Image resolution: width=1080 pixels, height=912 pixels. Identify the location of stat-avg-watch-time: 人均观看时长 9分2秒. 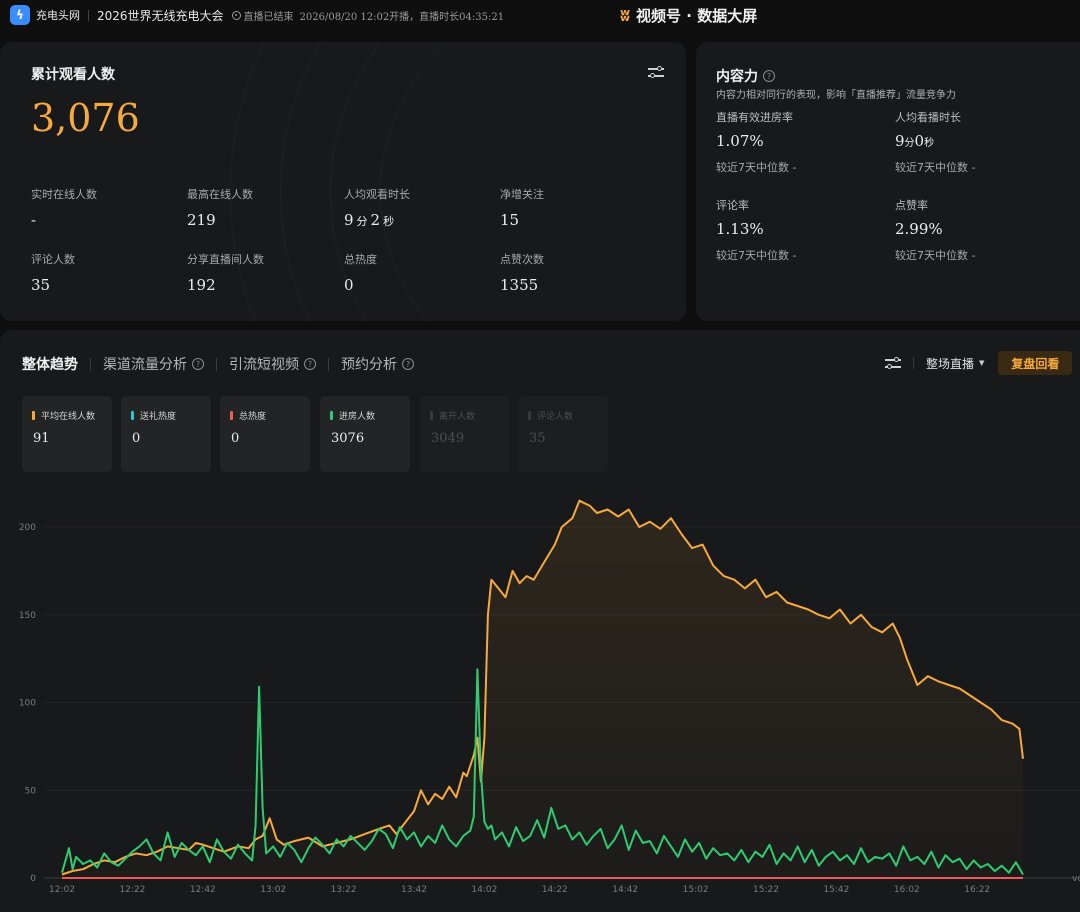
(377, 207).